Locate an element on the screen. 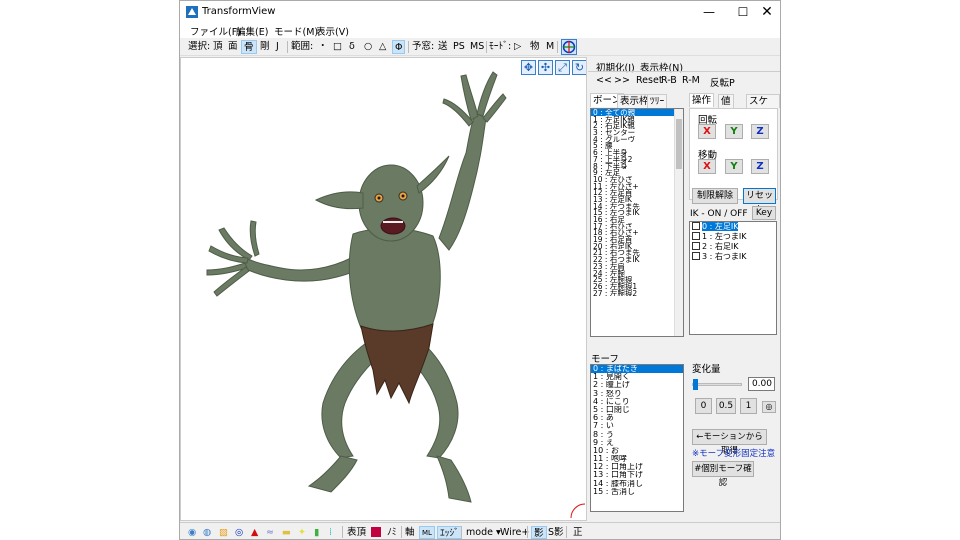 The height and width of the screenshot is (540, 960). bone-list-item: 23 : 左肩 is located at coordinates (637, 266).